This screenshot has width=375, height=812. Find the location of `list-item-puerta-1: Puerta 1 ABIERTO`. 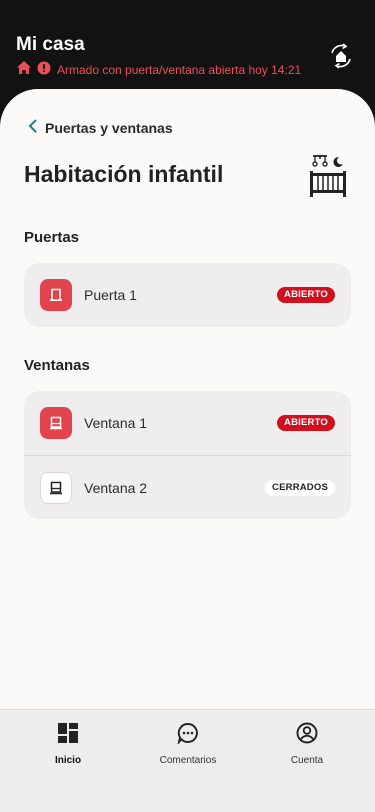

list-item-puerta-1: Puerta 1 ABIERTO is located at coordinates (187, 295).